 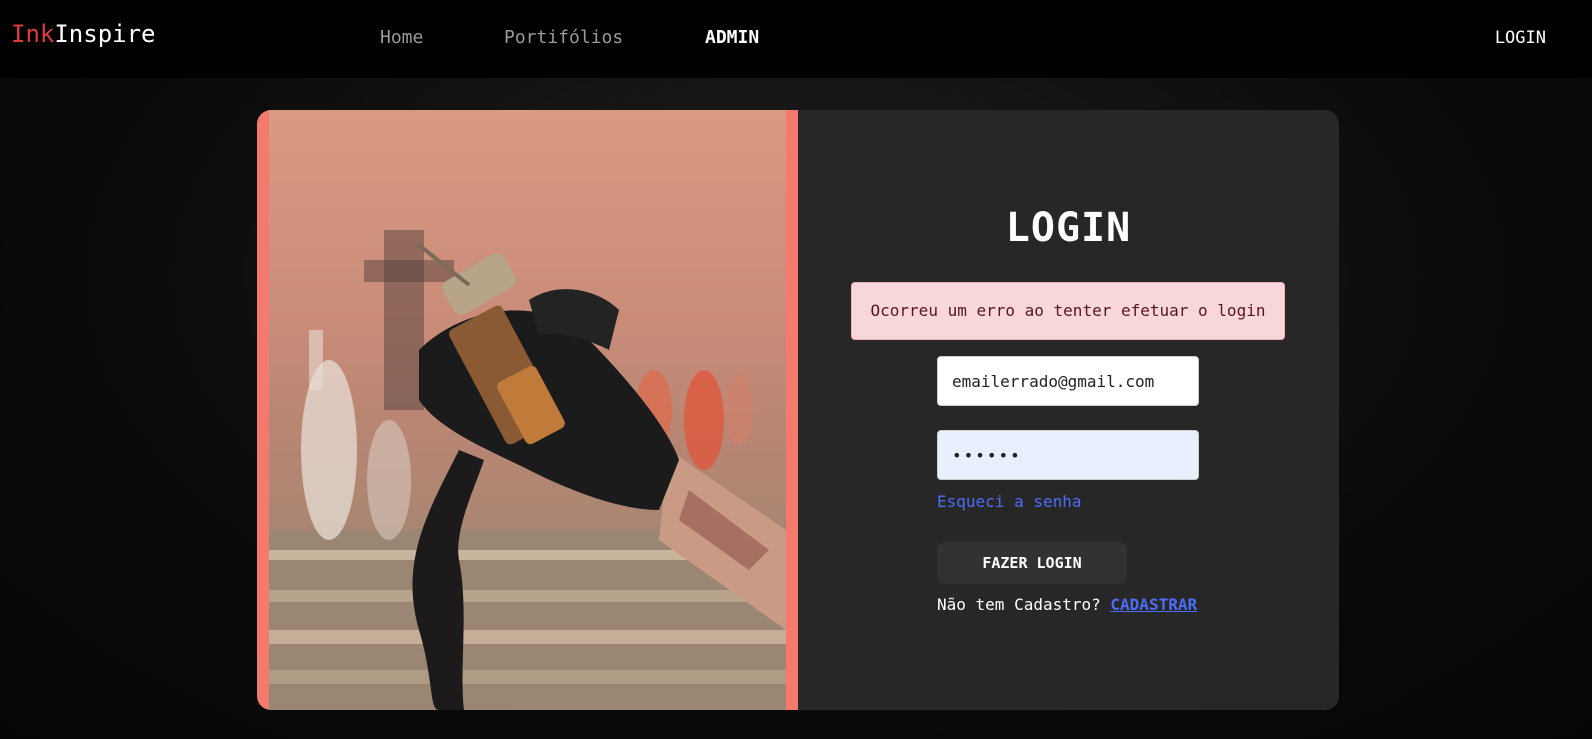 I want to click on navbar: InkInspire Home Portifólios ADMIN LOGIN, so click(x=796, y=39).